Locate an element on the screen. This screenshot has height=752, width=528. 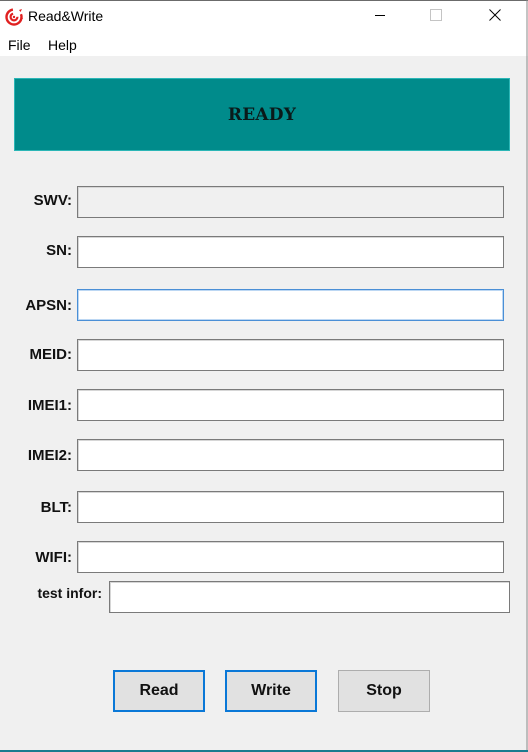
minimize-icon is located at coordinates (380, 17).